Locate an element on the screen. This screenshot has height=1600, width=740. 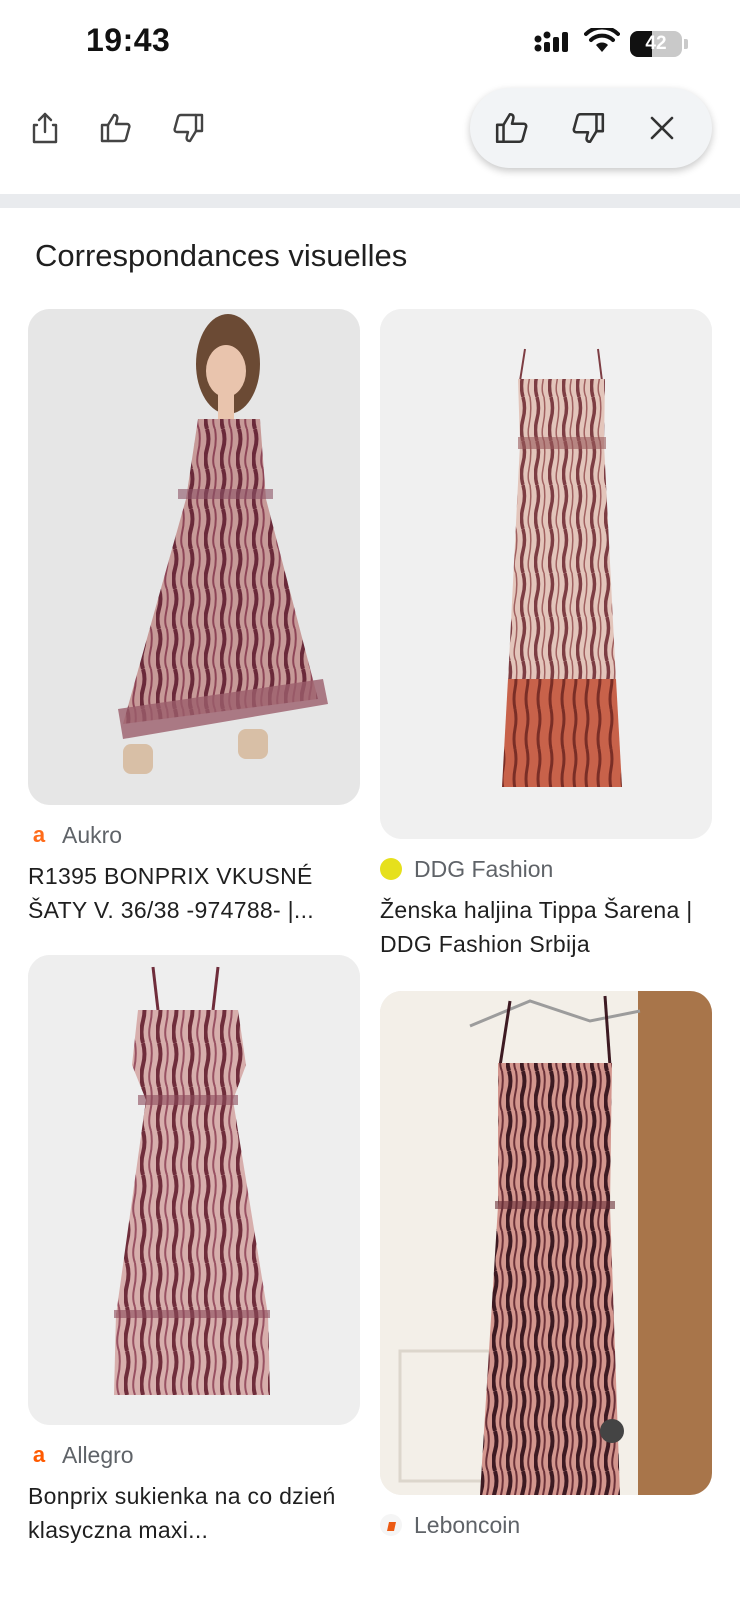
source-name: Allegro is located at coordinates (98, 1454).